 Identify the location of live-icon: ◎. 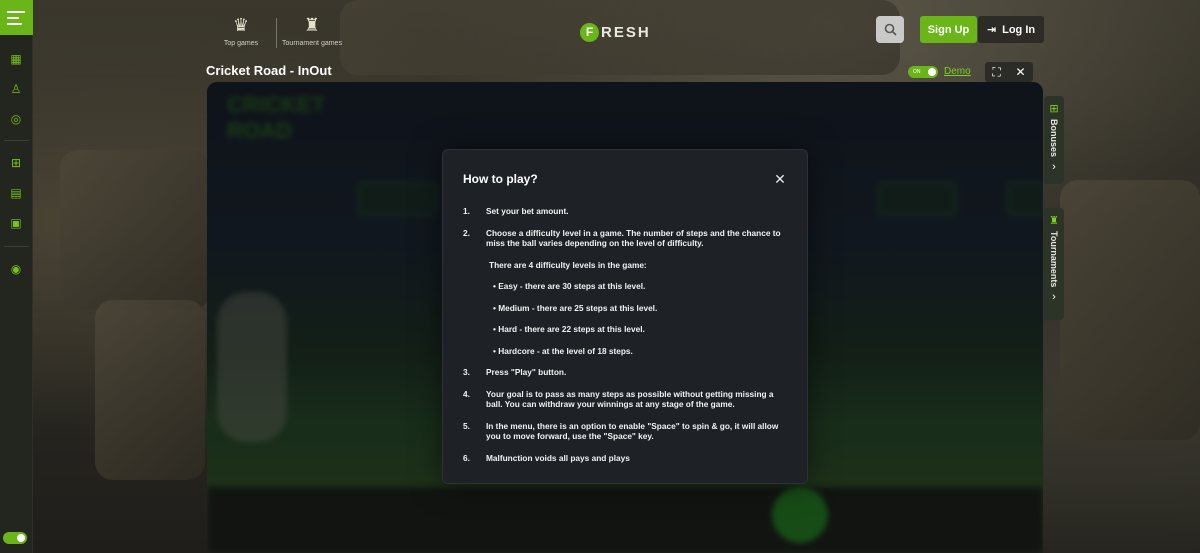
(16, 119).